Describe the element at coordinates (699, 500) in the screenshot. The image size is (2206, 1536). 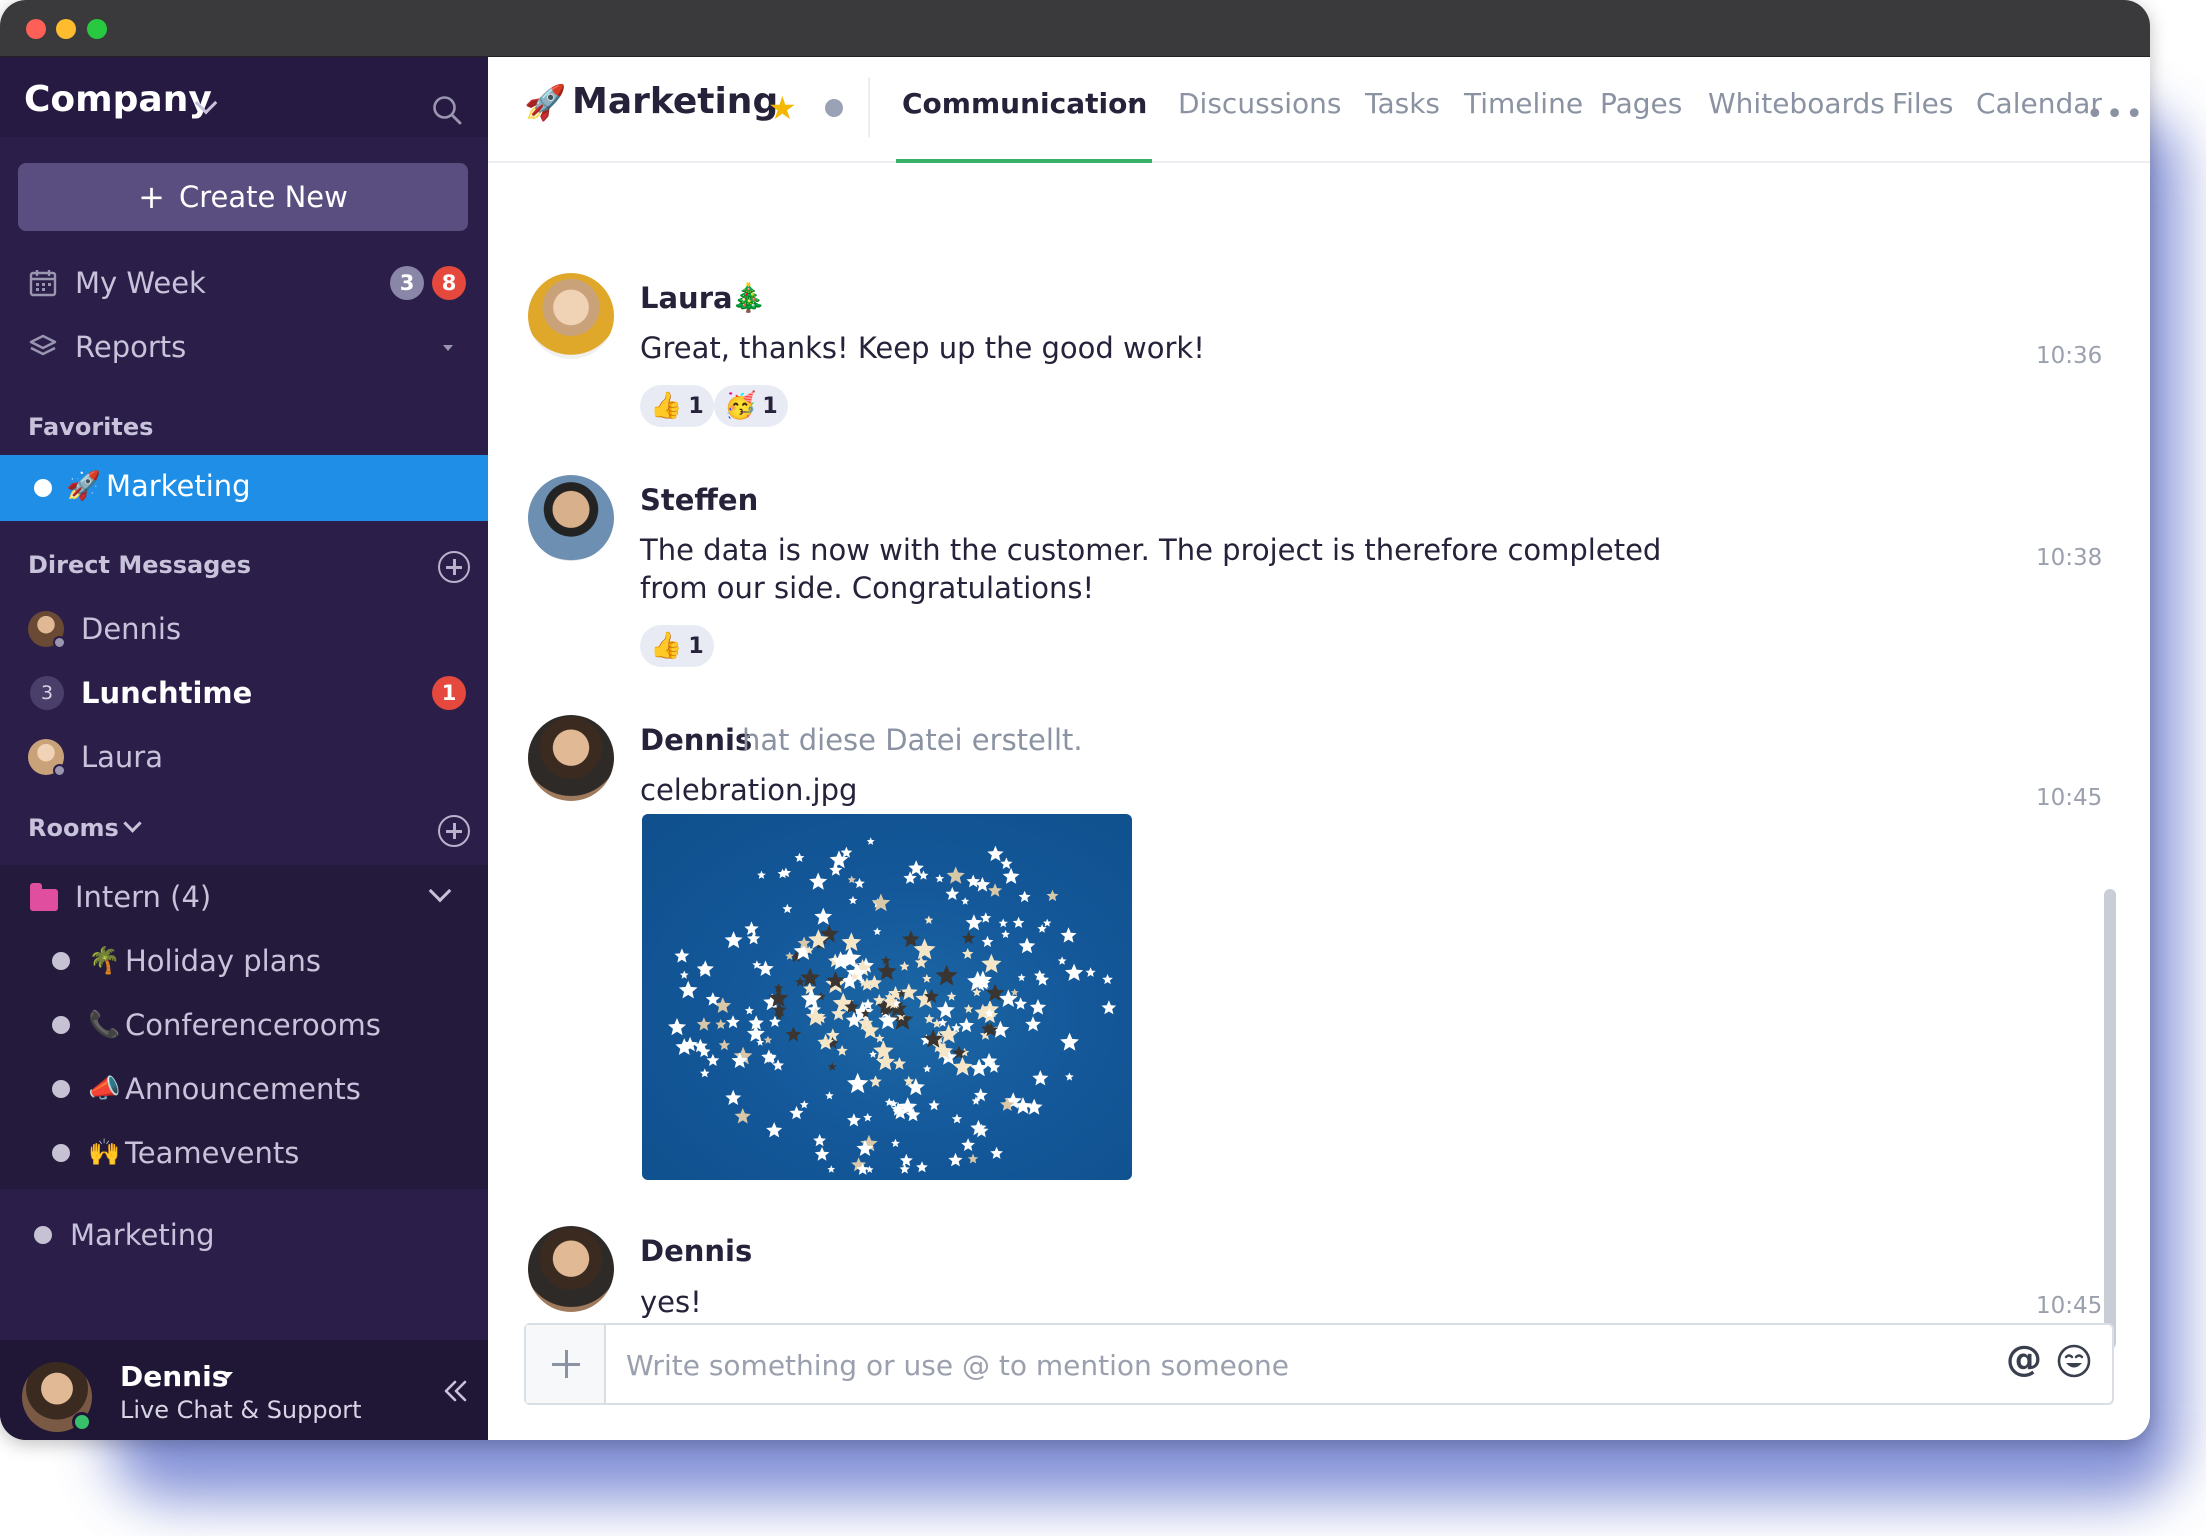
I see `message-author: Steffen` at that location.